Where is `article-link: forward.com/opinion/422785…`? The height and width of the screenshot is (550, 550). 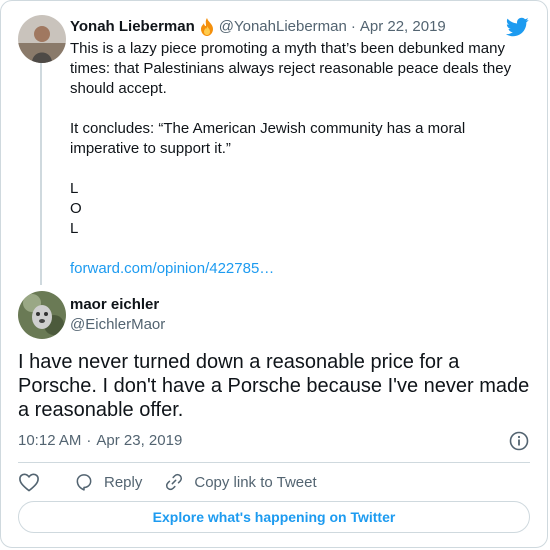
article-link: forward.com/opinion/422785… is located at coordinates (172, 268).